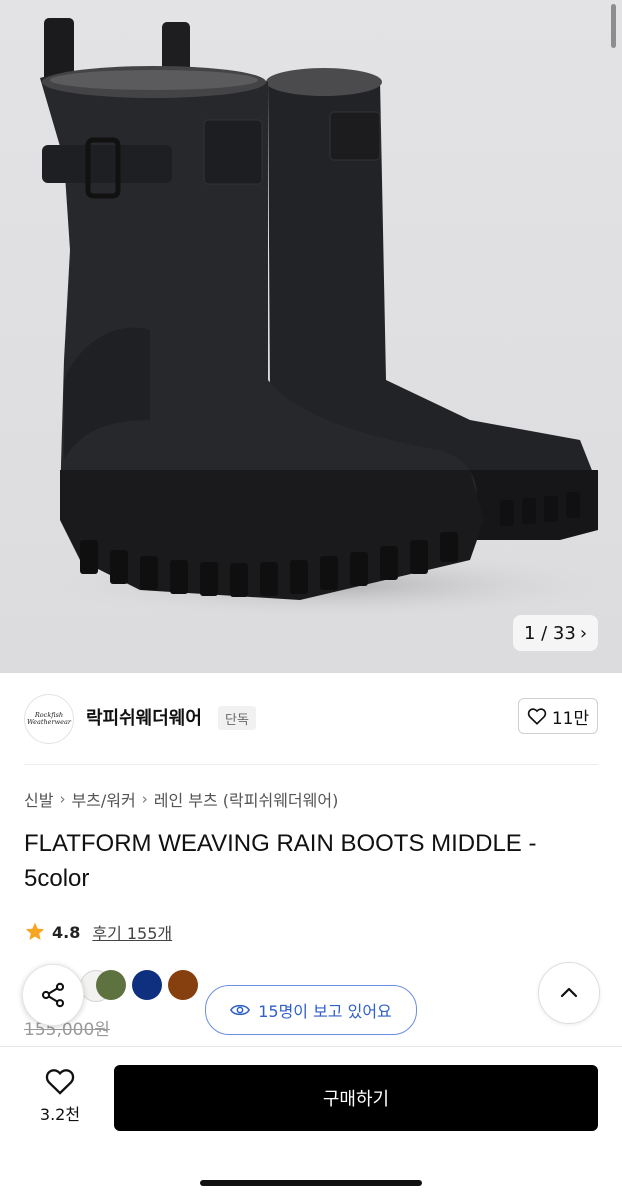  Describe the element at coordinates (356, 1098) in the screenshot. I see `buy-button: 구매하기` at that location.